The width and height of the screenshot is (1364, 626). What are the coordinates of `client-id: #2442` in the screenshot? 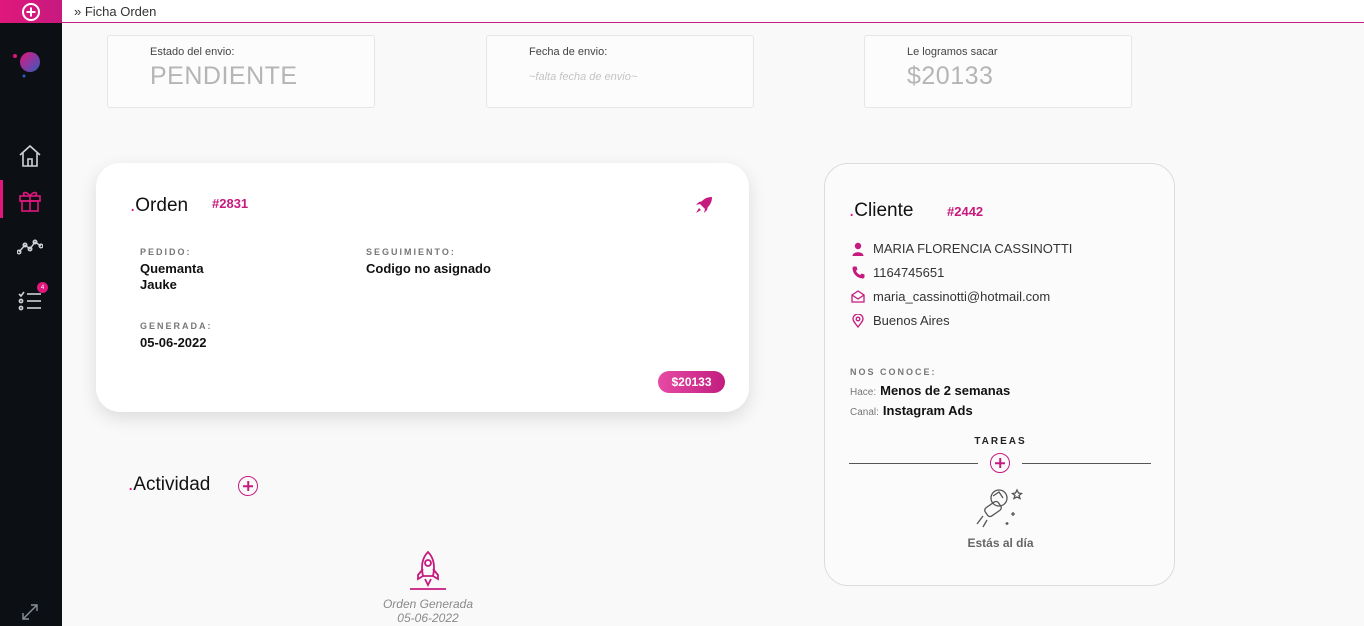 It's located at (965, 211).